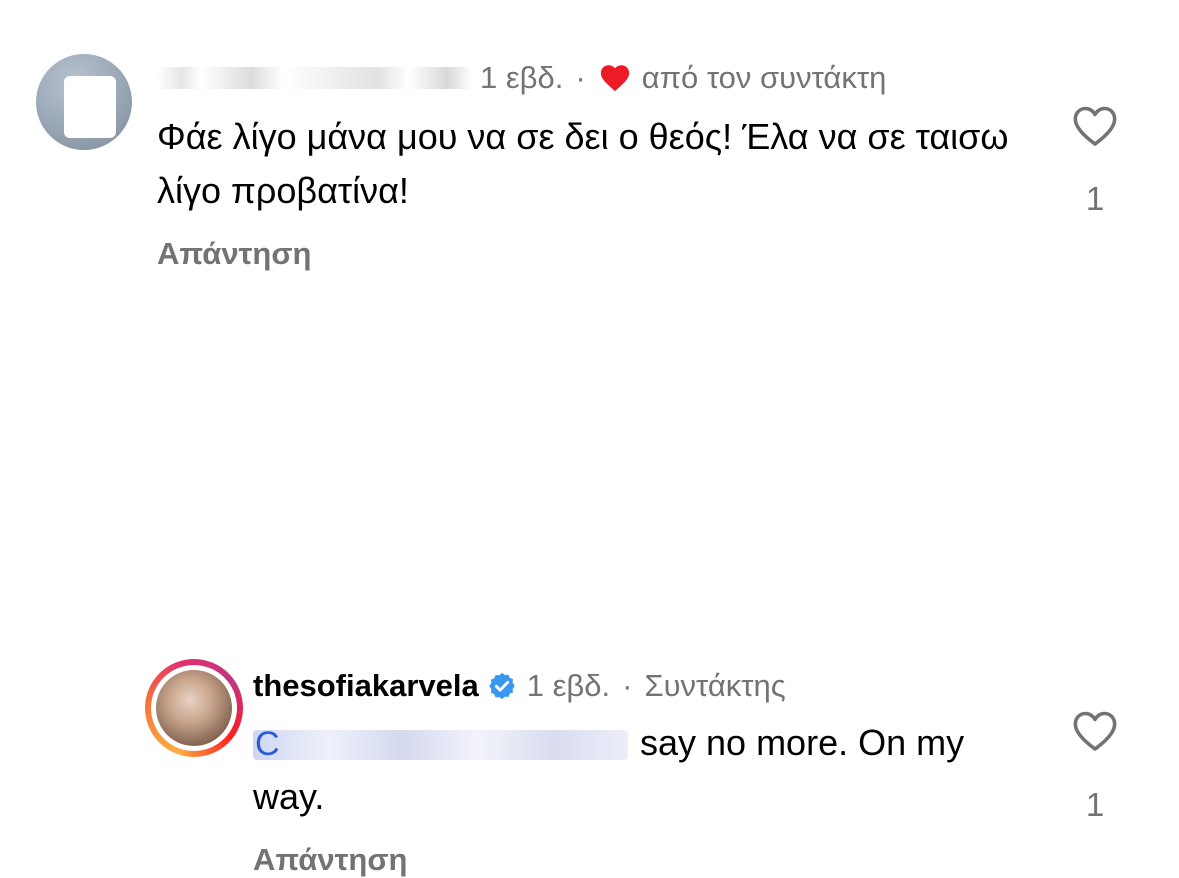 This screenshot has height=878, width=1179. What do you see at coordinates (90, 107) in the screenshot?
I see `avatar-blur` at bounding box center [90, 107].